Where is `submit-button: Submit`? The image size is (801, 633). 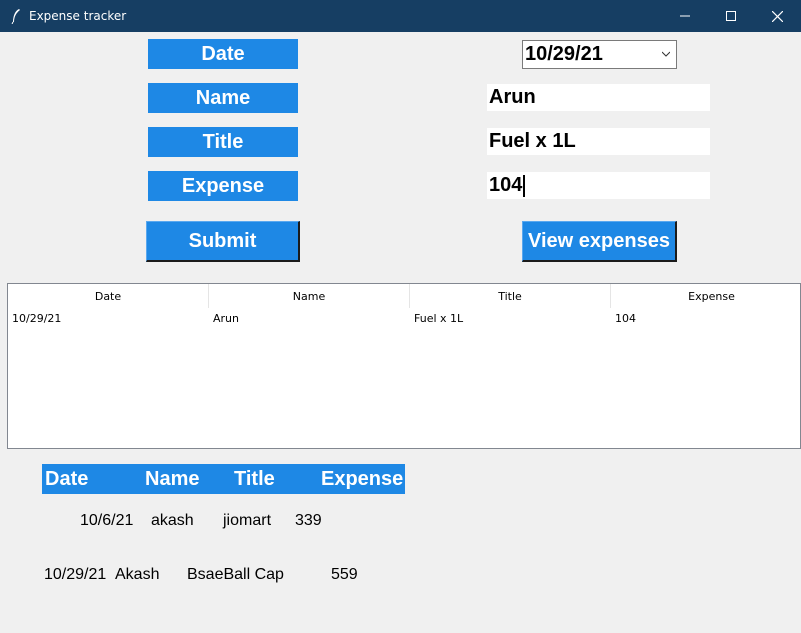 submit-button: Submit is located at coordinates (223, 241).